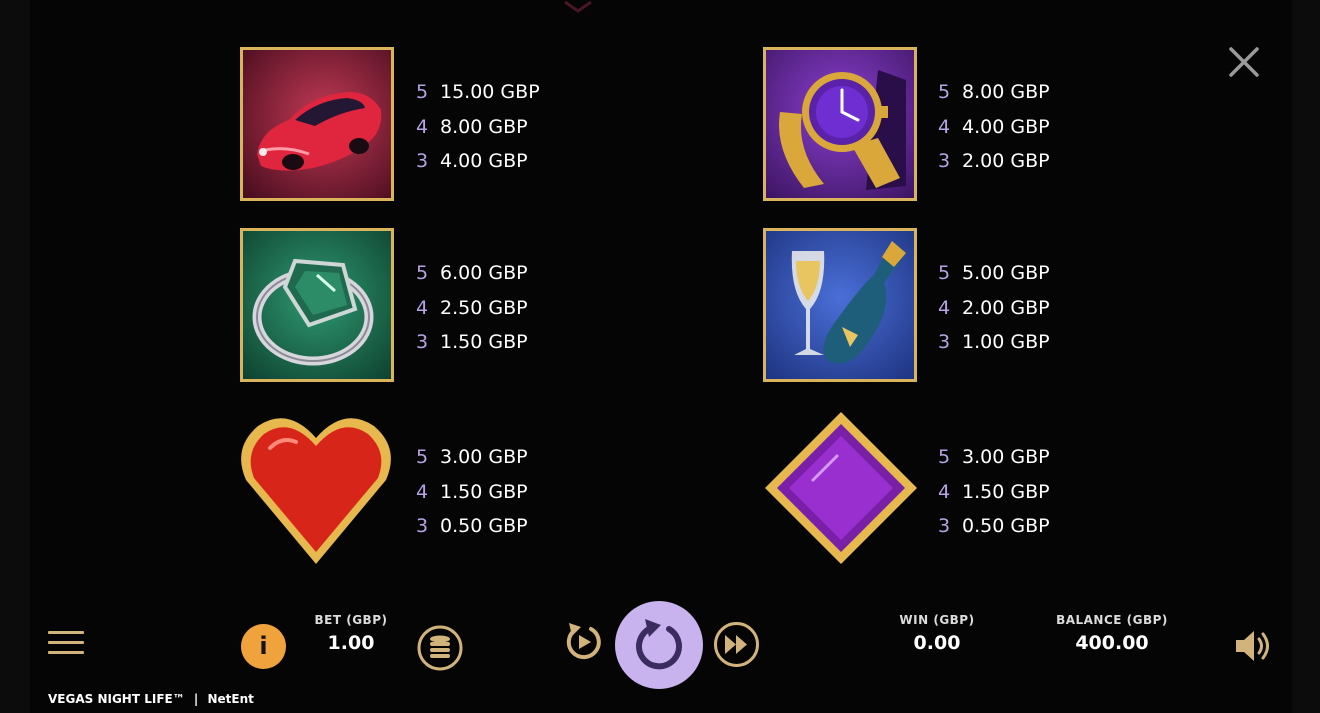 This screenshot has width=1320, height=713. I want to click on emerald-ring-icon, so click(317, 305).